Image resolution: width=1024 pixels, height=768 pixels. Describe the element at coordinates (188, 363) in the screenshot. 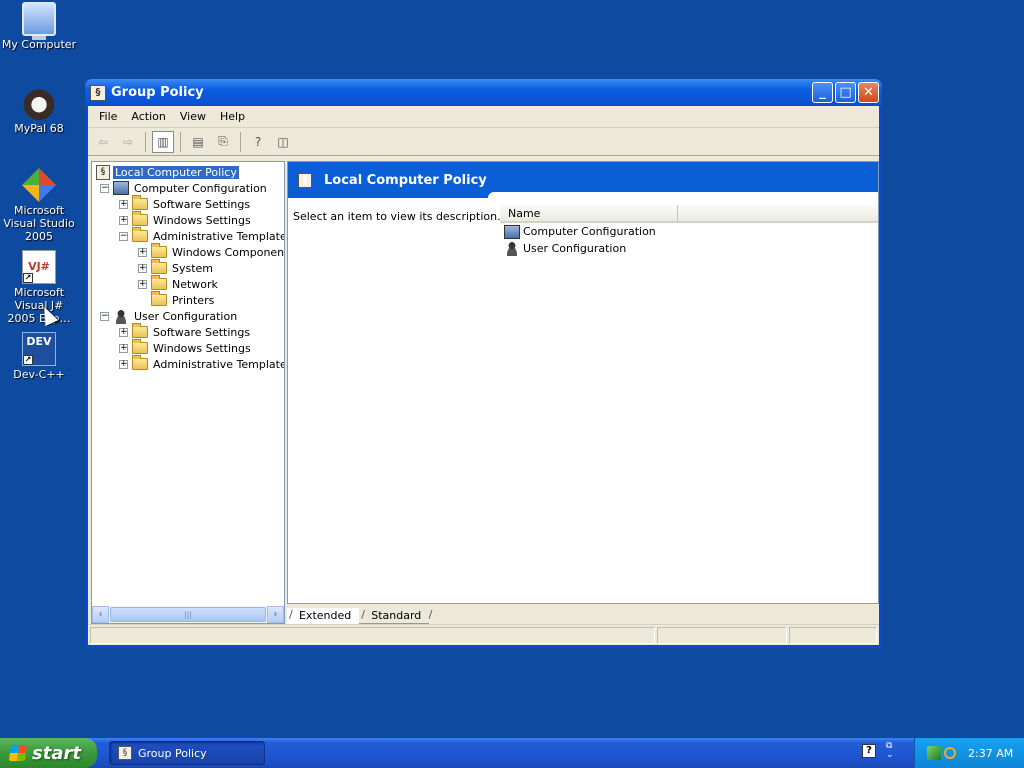

I see `tree-node-uc-administrative-templates: + Administrative Templates` at that location.